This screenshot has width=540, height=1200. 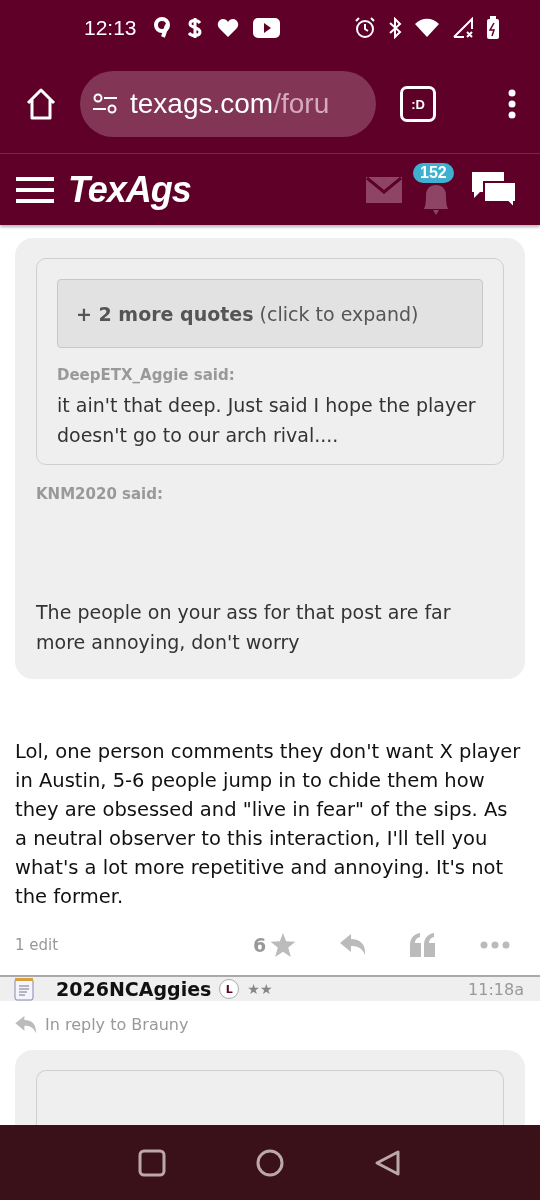 I want to click on address-bar: texags.com/foru, so click(x=228, y=104).